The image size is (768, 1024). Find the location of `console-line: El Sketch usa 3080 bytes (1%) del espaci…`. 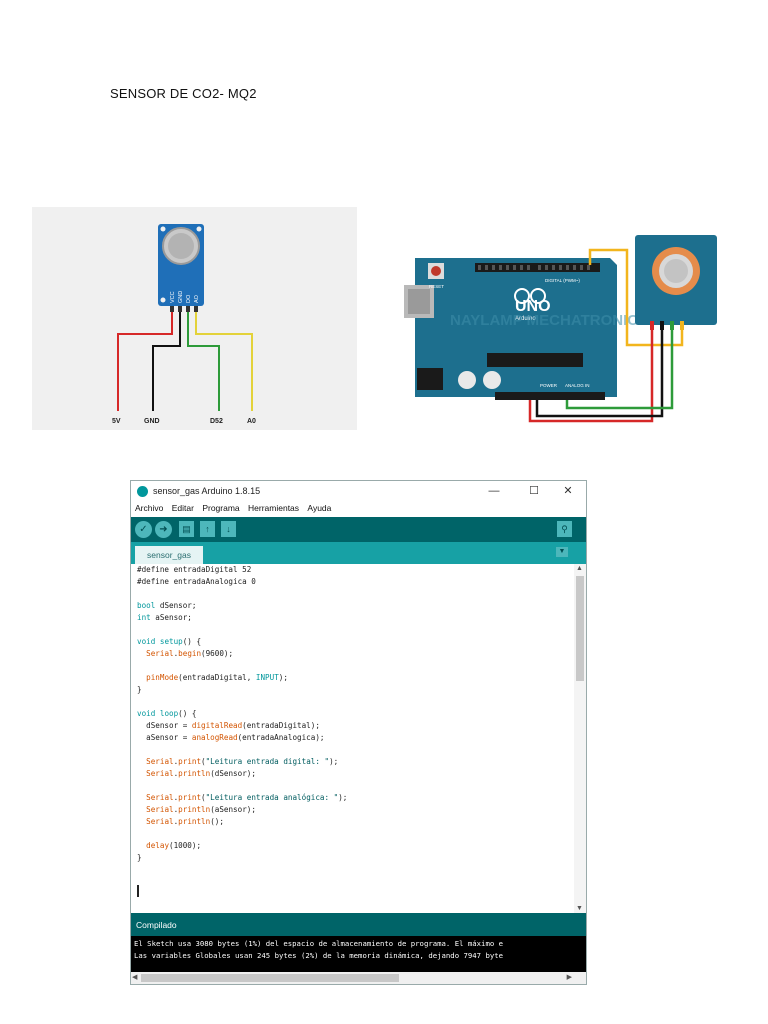

console-line: El Sketch usa 3080 bytes (1%) del espaci… is located at coordinates (319, 943).